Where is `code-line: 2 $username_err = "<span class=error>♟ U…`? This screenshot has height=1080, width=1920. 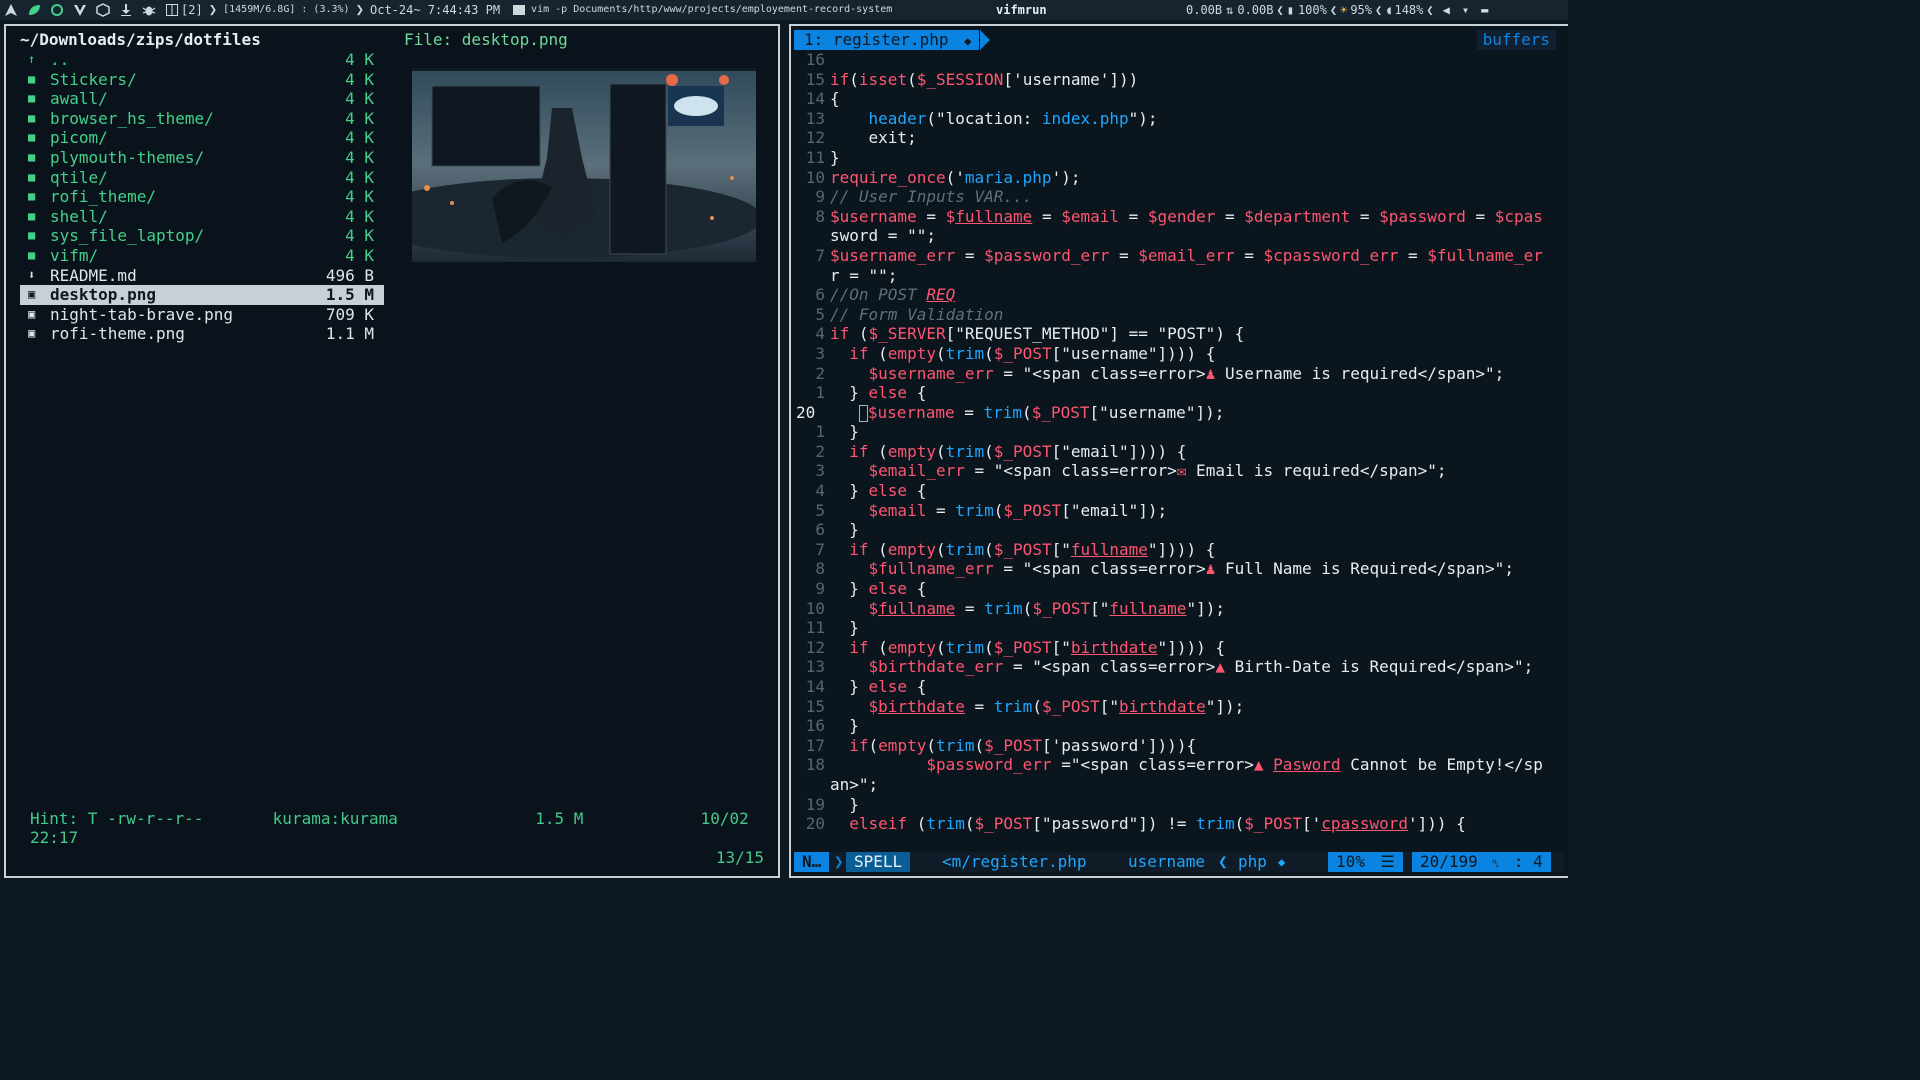
code-line: 2 $username_err = "<span class=error>♟ U… is located at coordinates (1181, 374).